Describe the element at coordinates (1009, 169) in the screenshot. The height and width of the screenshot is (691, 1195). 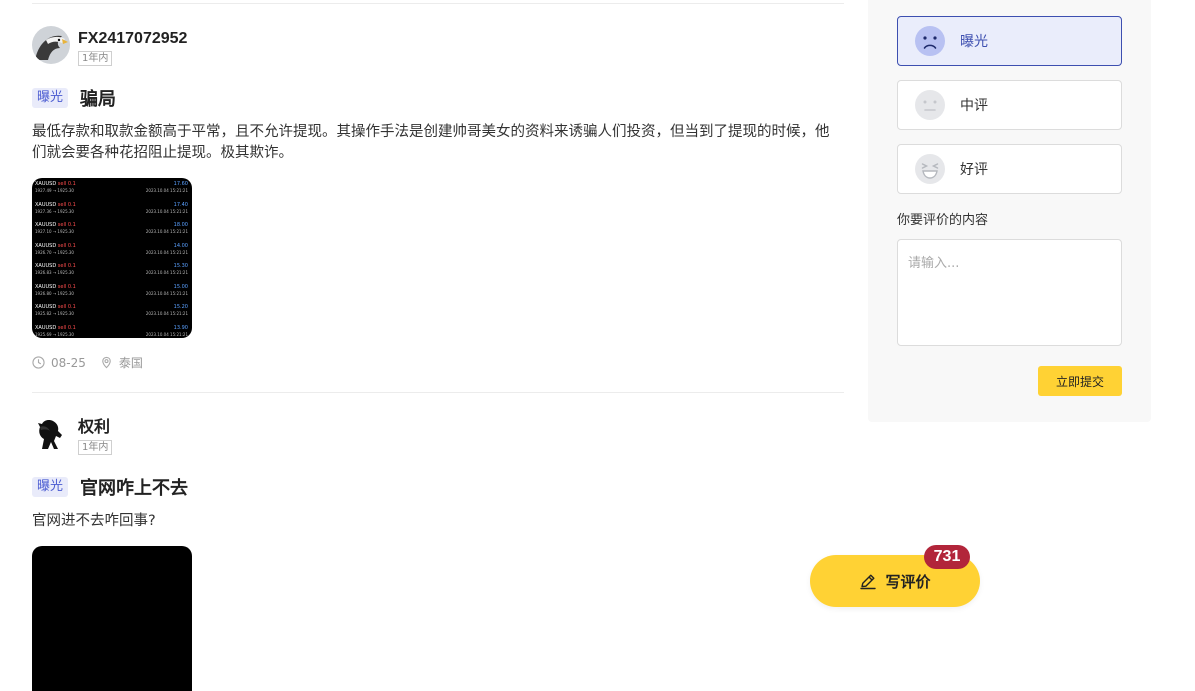
I see `rating-option-positive: 好评` at that location.